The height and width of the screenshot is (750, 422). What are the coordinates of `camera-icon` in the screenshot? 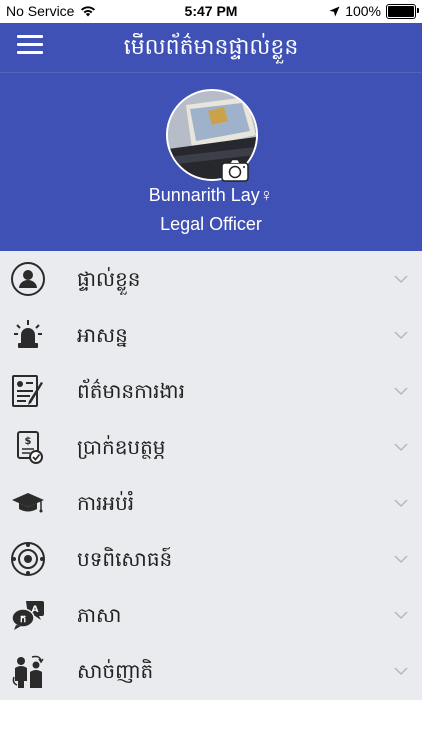 It's located at (235, 170).